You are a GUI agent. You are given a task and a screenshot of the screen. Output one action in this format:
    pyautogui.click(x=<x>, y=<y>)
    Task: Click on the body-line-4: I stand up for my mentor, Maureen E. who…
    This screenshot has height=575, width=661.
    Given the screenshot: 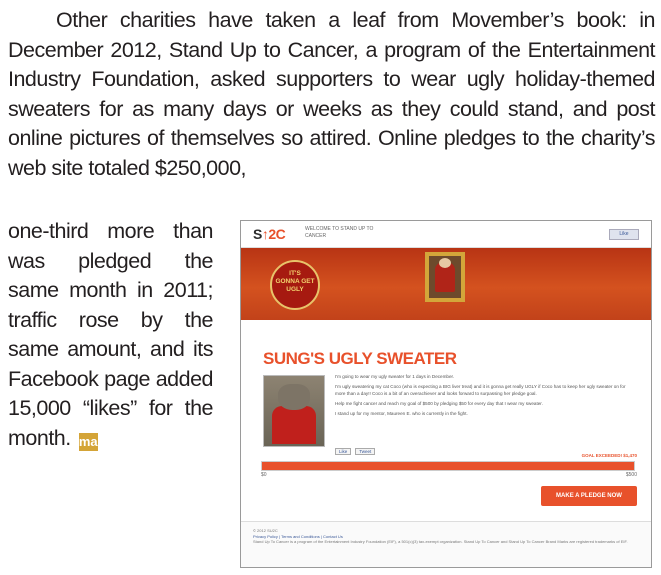 What is the action you would take?
    pyautogui.click(x=401, y=413)
    